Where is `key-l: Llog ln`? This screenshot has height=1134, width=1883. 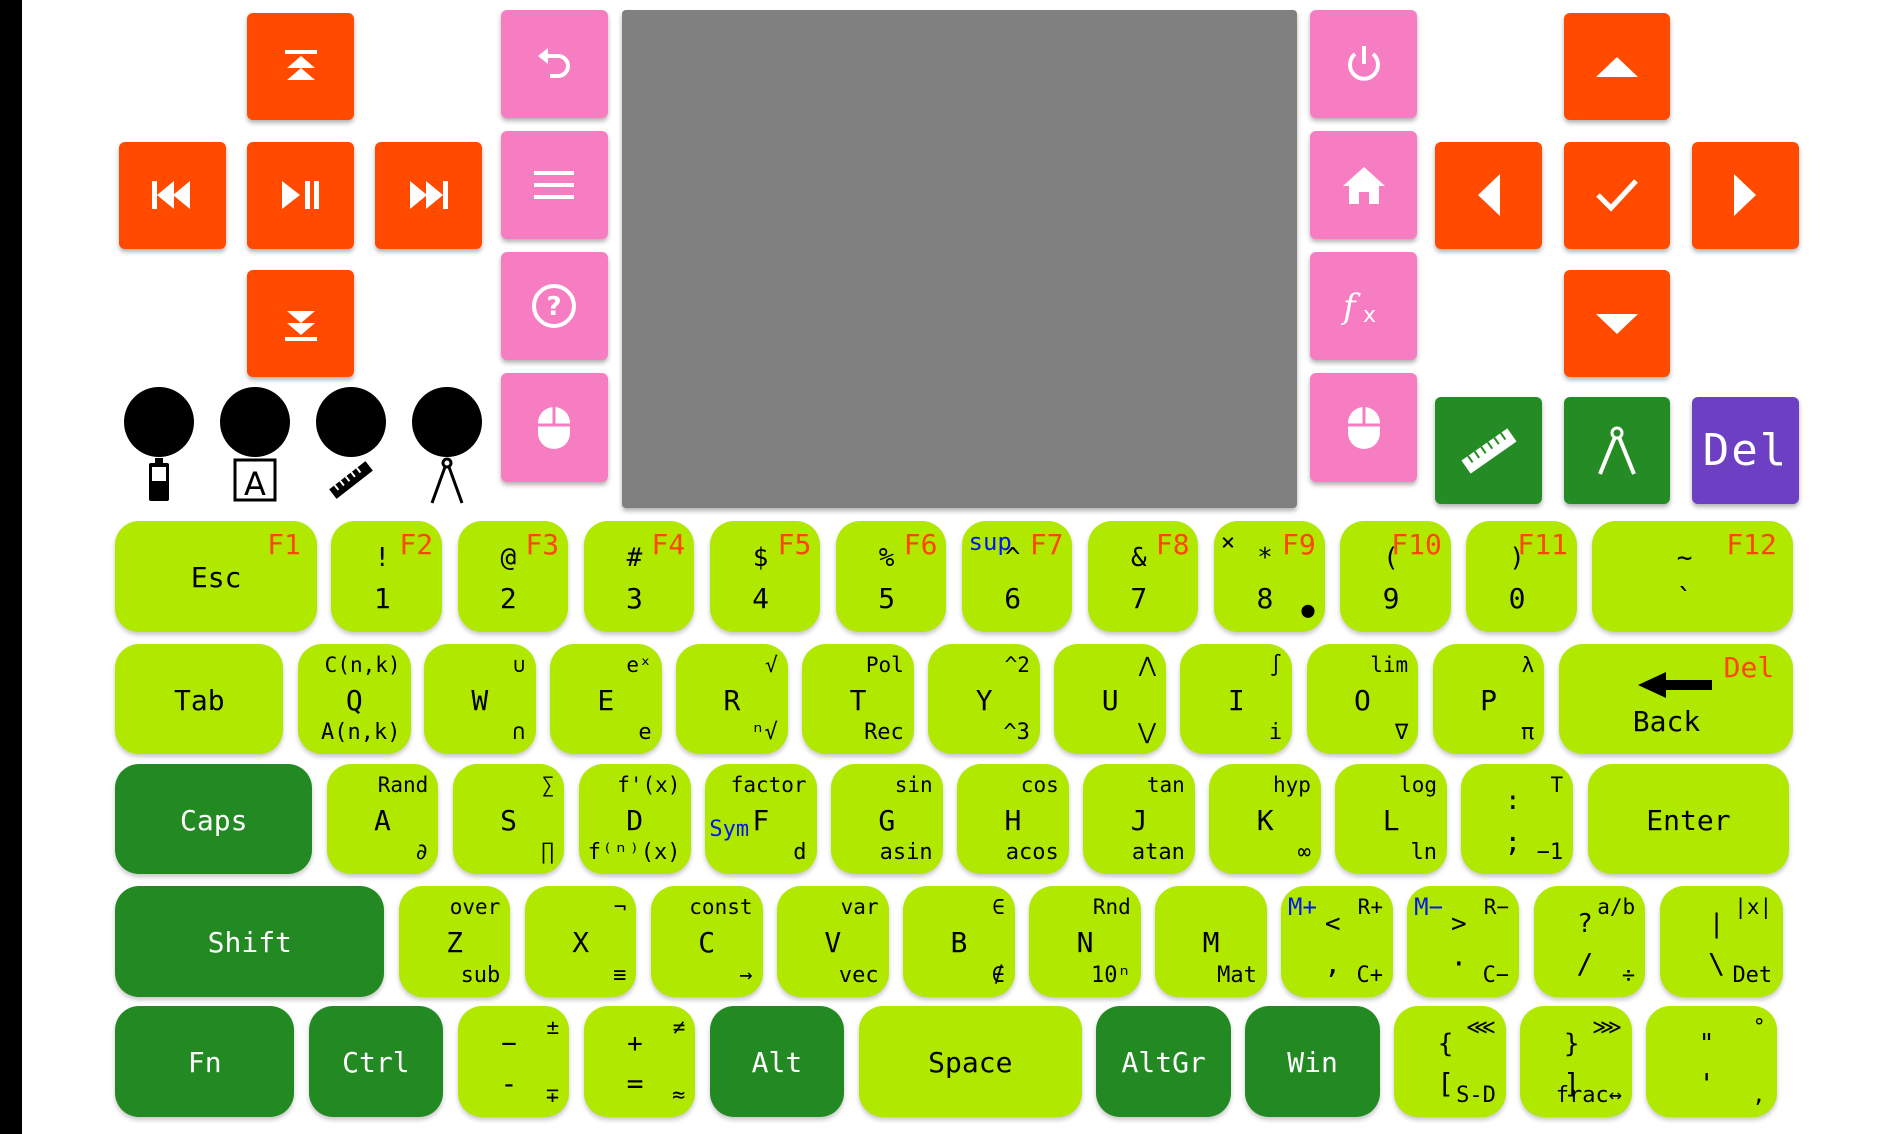
key-l: Llog ln is located at coordinates (1391, 819).